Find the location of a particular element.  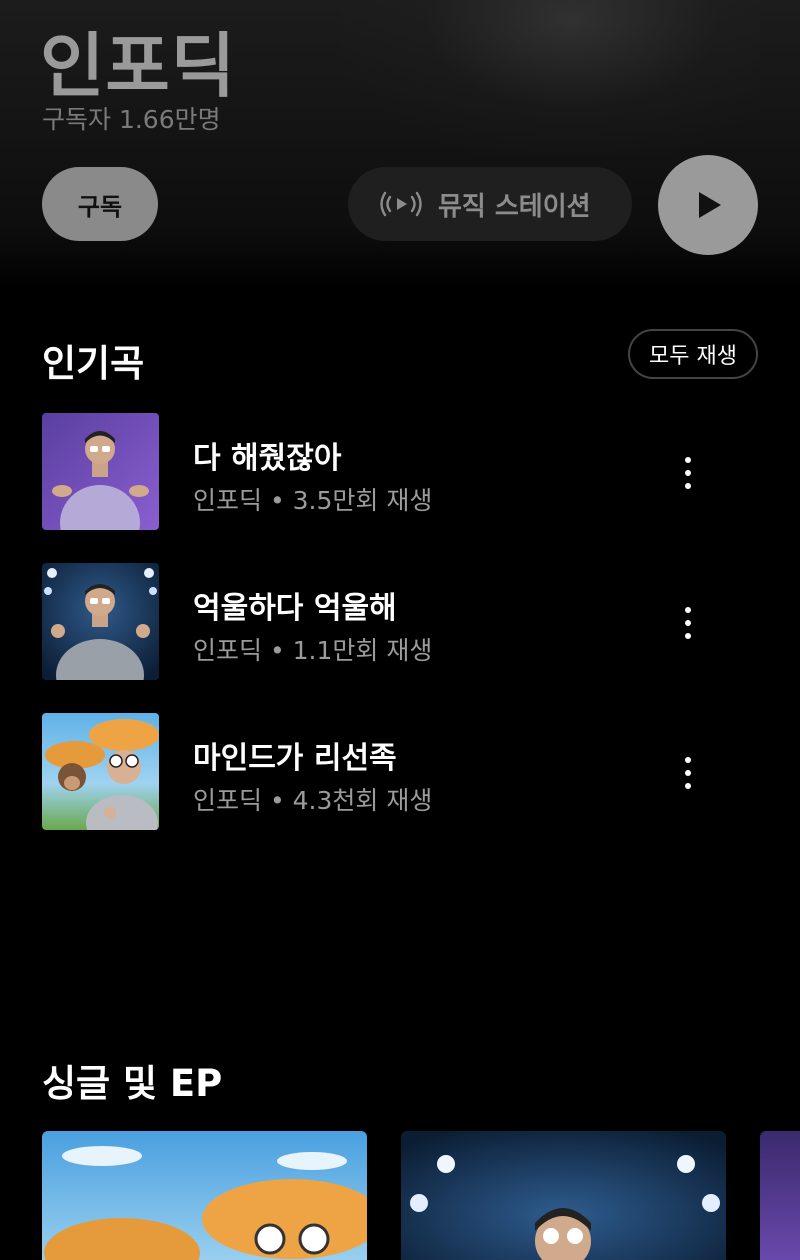

track-title: 억울하다 억울해 is located at coordinates (295, 608).